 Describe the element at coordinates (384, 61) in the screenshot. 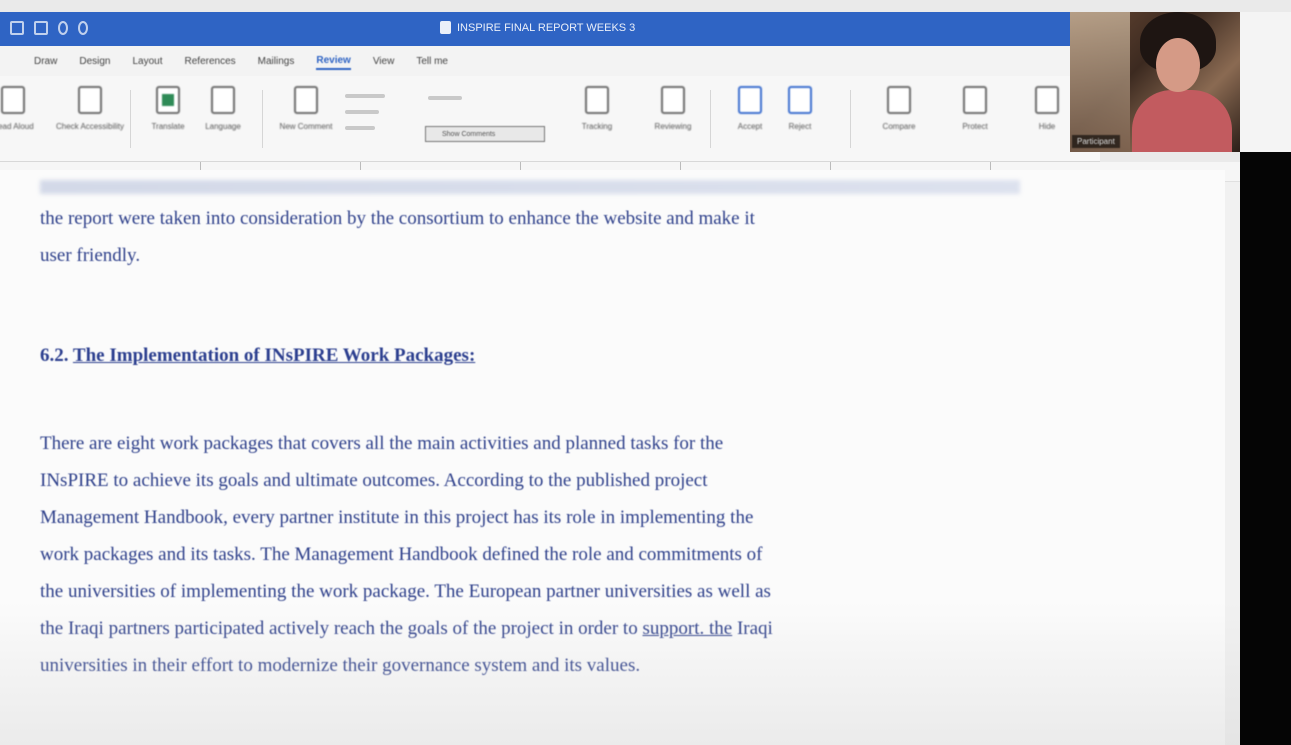

I see `tab-view: View` at that location.